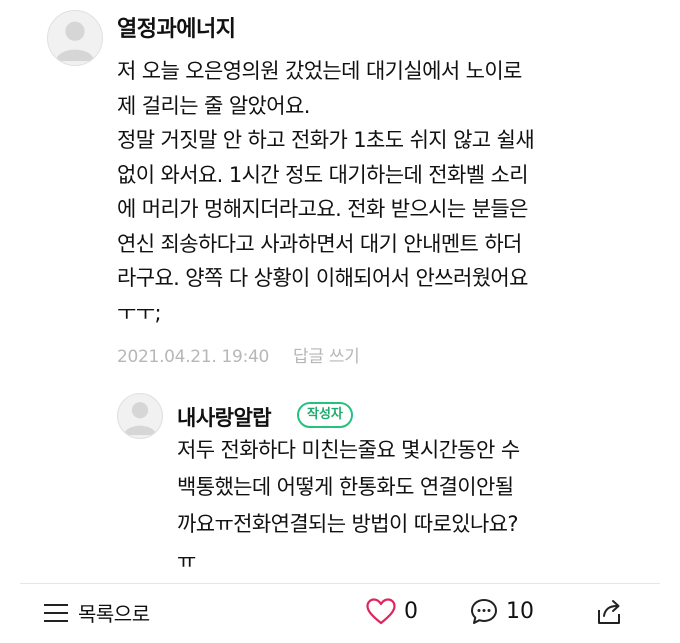 Image resolution: width=680 pixels, height=643 pixels. What do you see at coordinates (348, 524) in the screenshot?
I see `reply-line: 까요ㅠ전화연결되는 방법이 따로있나요?` at bounding box center [348, 524].